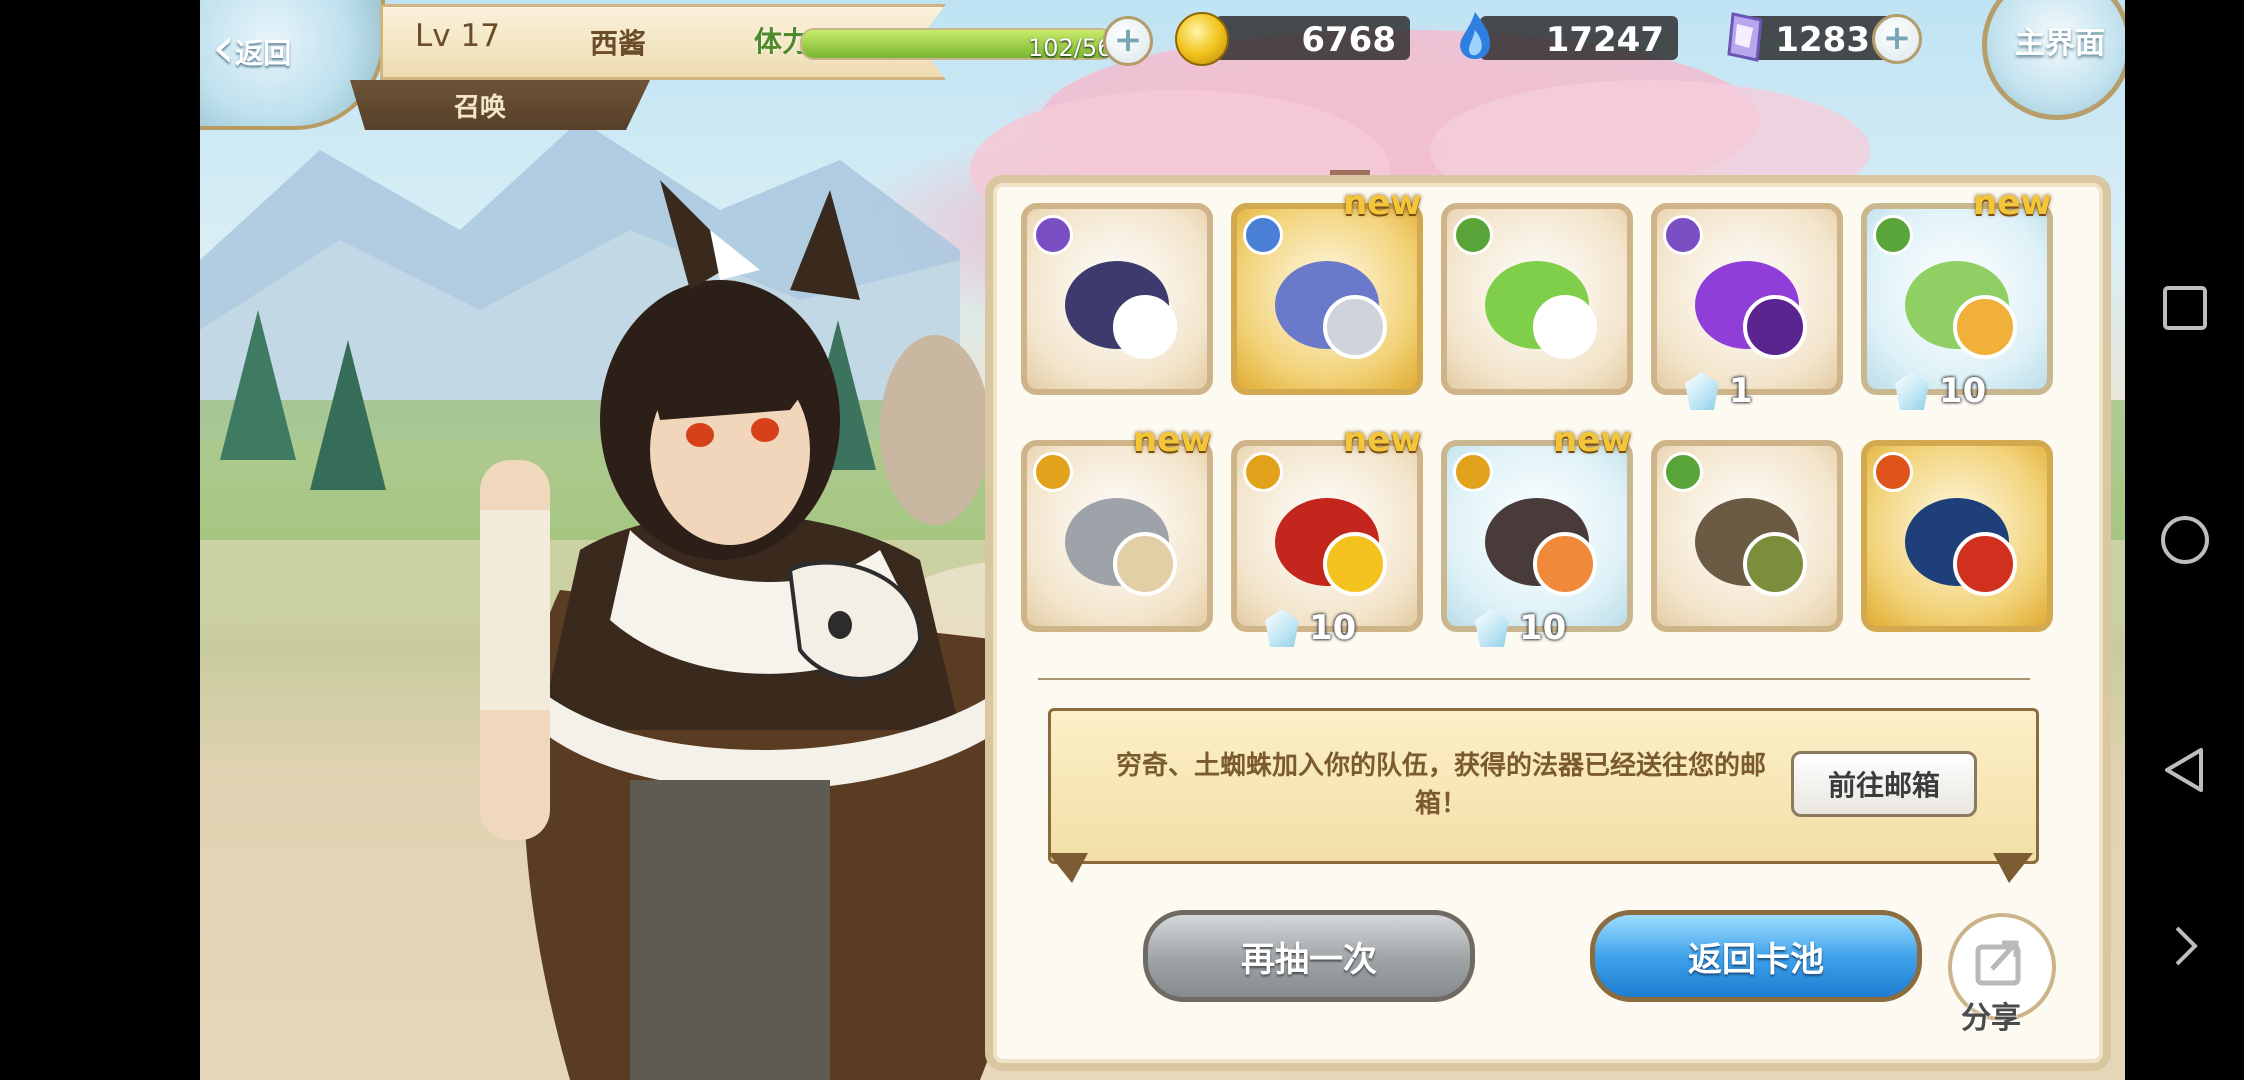  I want to click on item-quantity: 1, so click(1719, 391).